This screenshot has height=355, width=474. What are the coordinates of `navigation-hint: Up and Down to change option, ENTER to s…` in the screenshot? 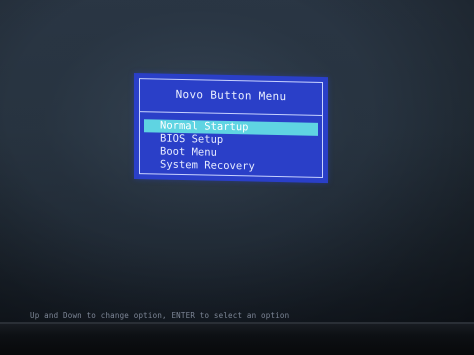 It's located at (160, 315).